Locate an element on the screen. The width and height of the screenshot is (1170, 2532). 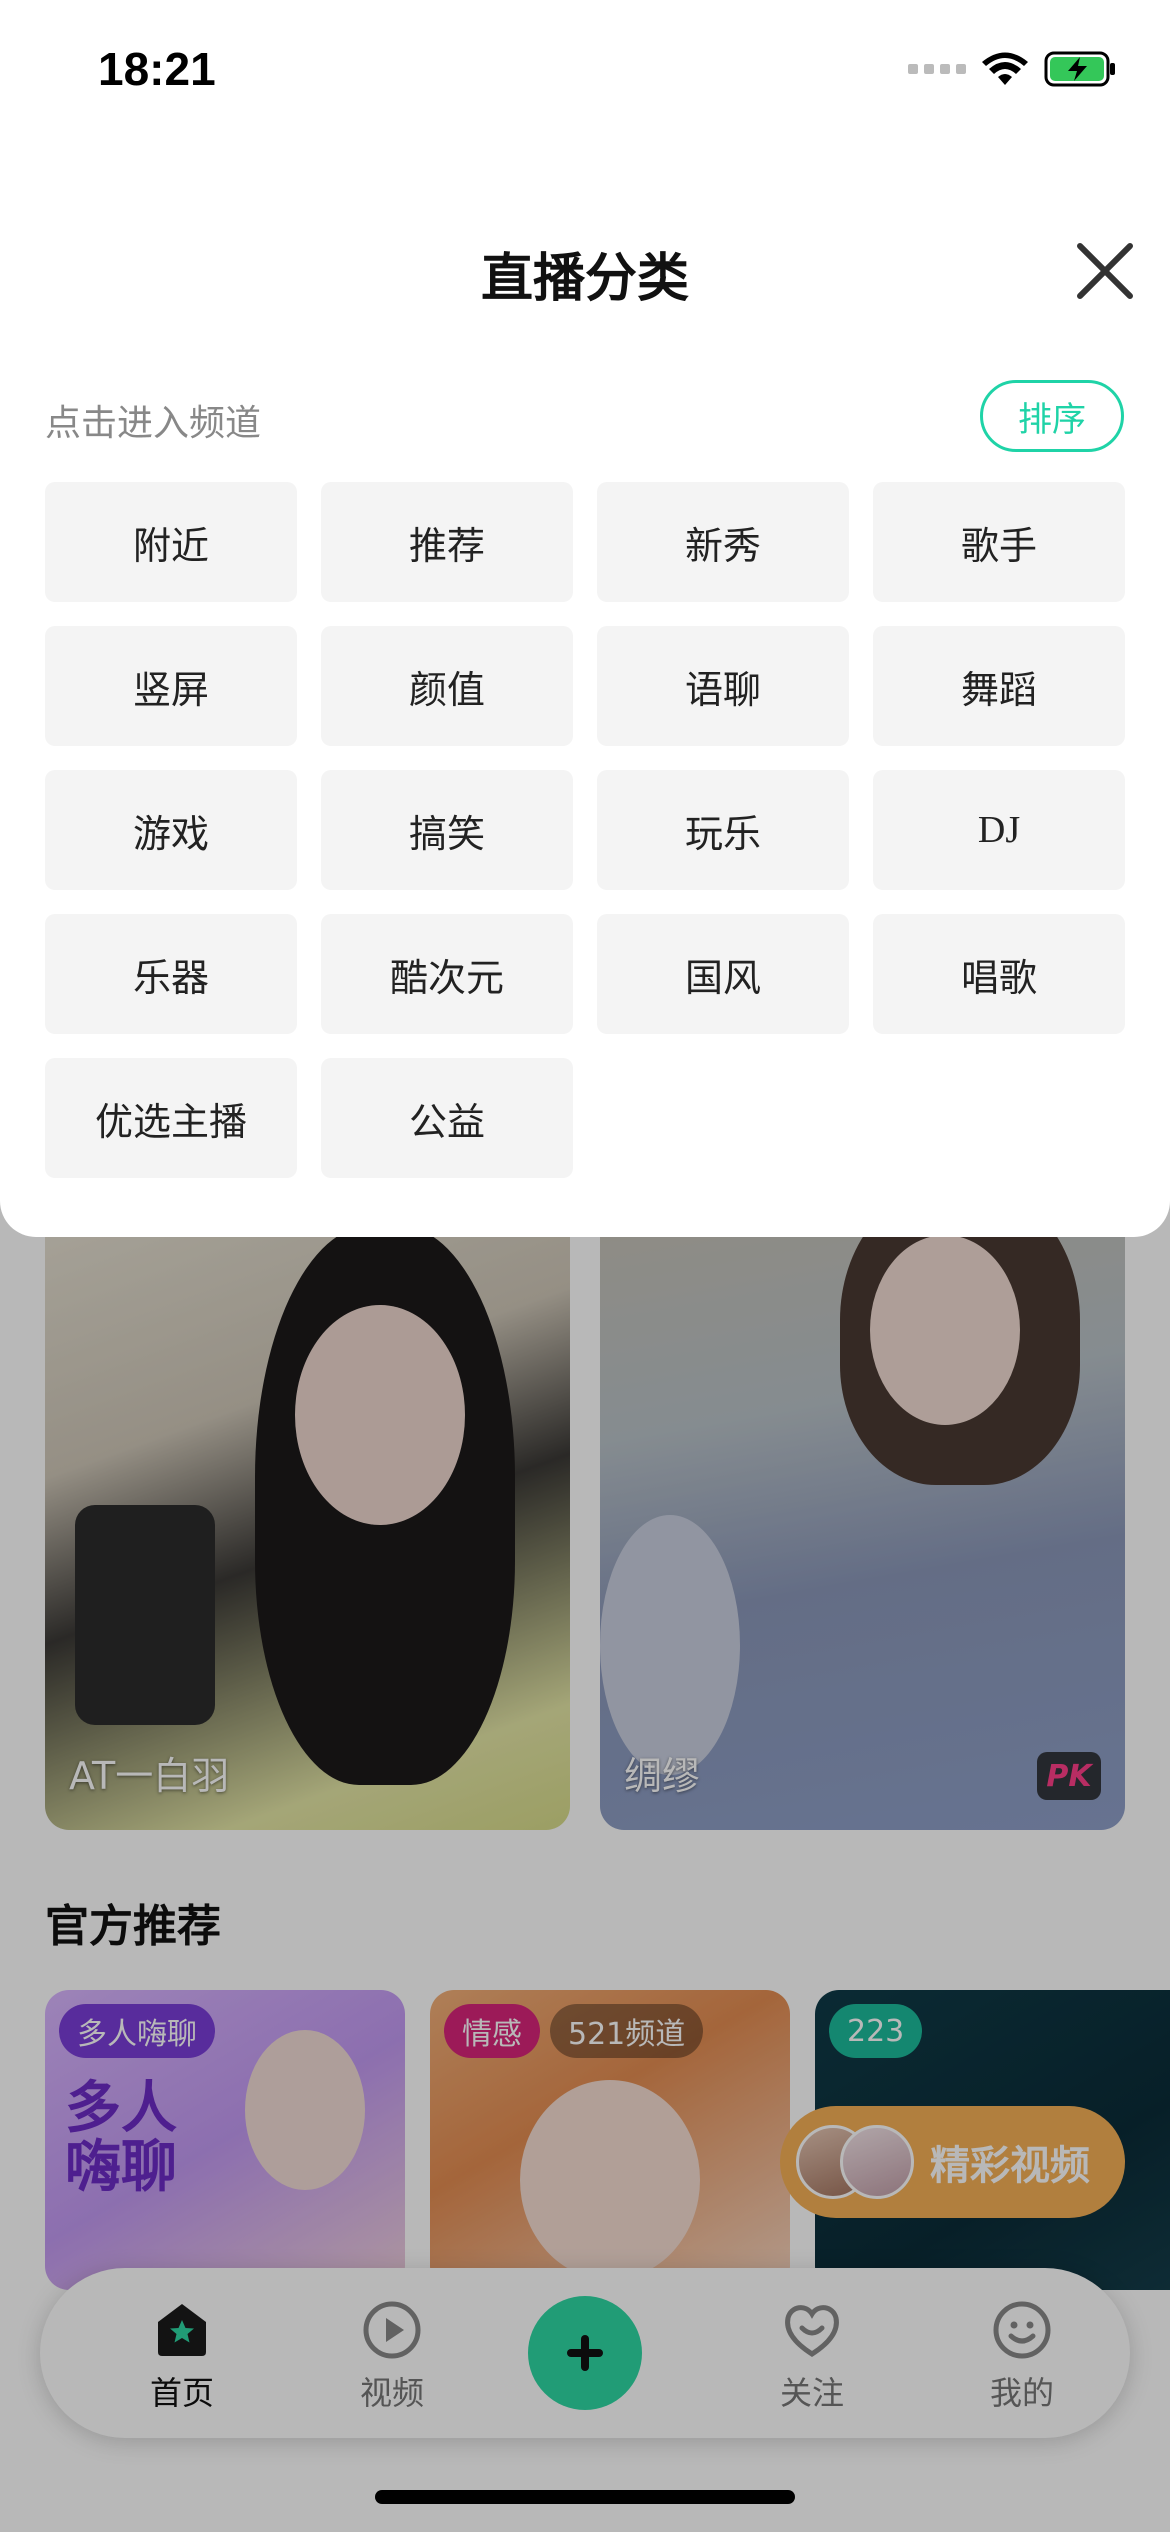
channel-chip: DJ is located at coordinates (999, 830).